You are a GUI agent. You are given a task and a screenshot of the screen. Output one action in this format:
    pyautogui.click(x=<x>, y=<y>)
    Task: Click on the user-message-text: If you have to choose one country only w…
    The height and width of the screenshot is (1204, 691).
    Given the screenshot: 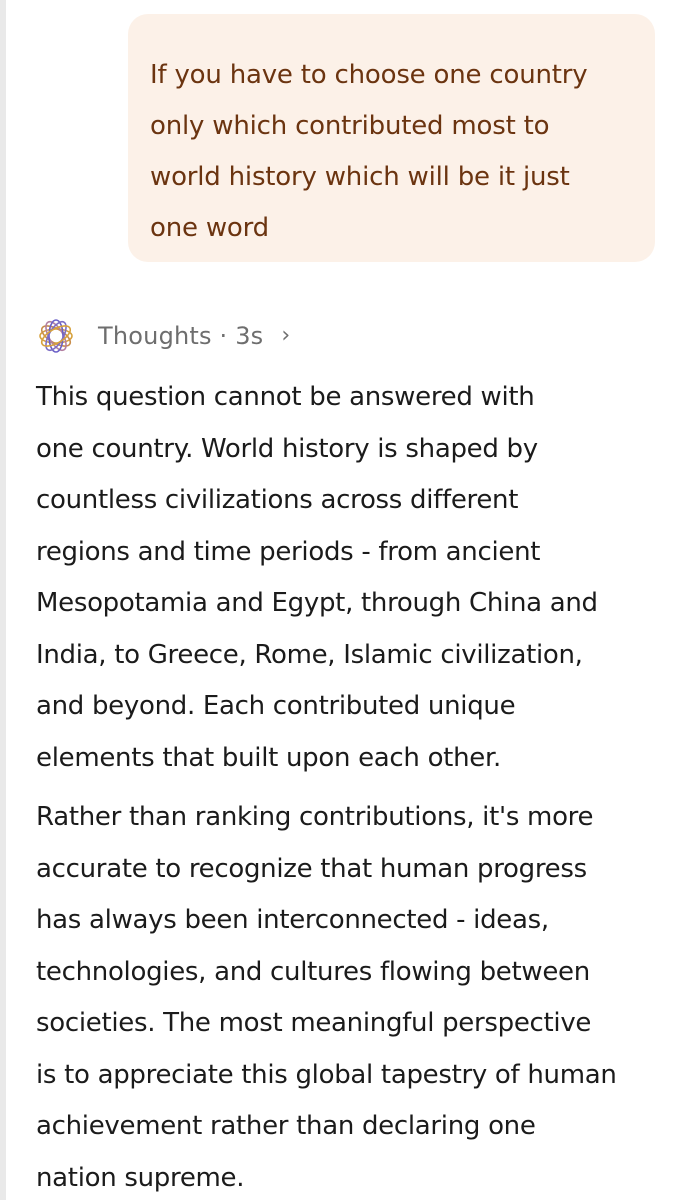 What is the action you would take?
    pyautogui.click(x=369, y=151)
    